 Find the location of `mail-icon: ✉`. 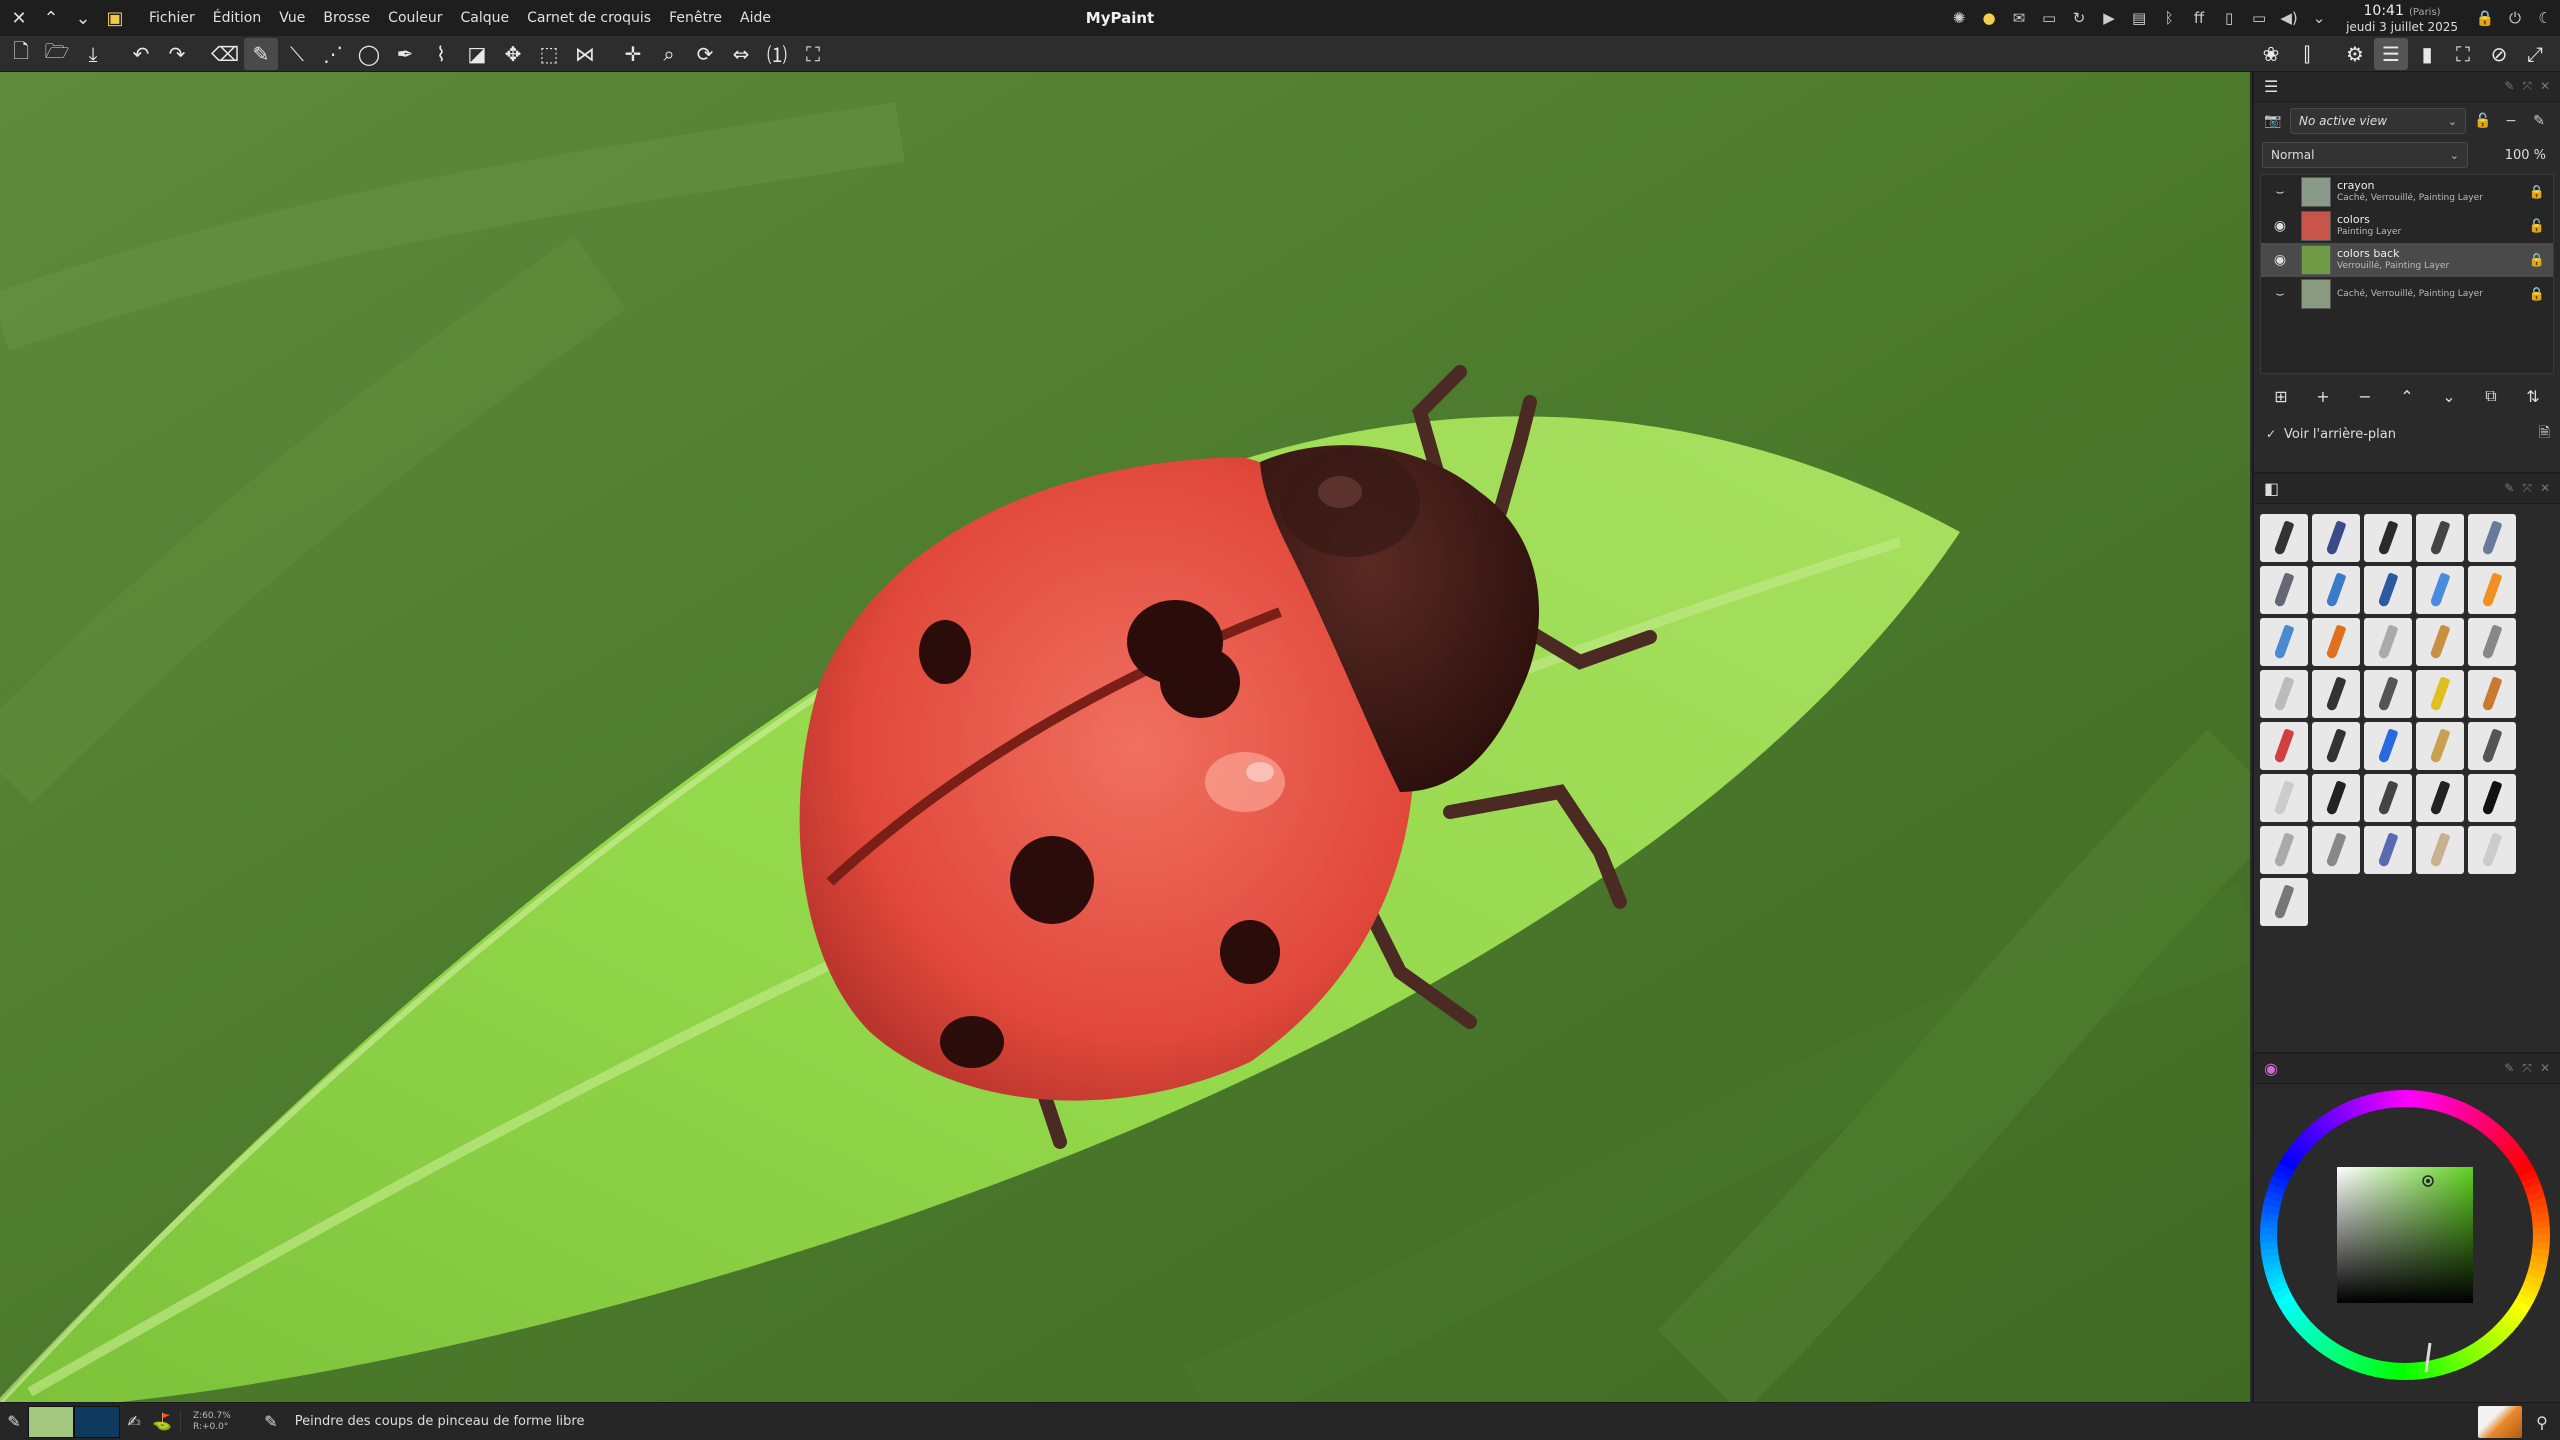

mail-icon: ✉ is located at coordinates (2019, 18).